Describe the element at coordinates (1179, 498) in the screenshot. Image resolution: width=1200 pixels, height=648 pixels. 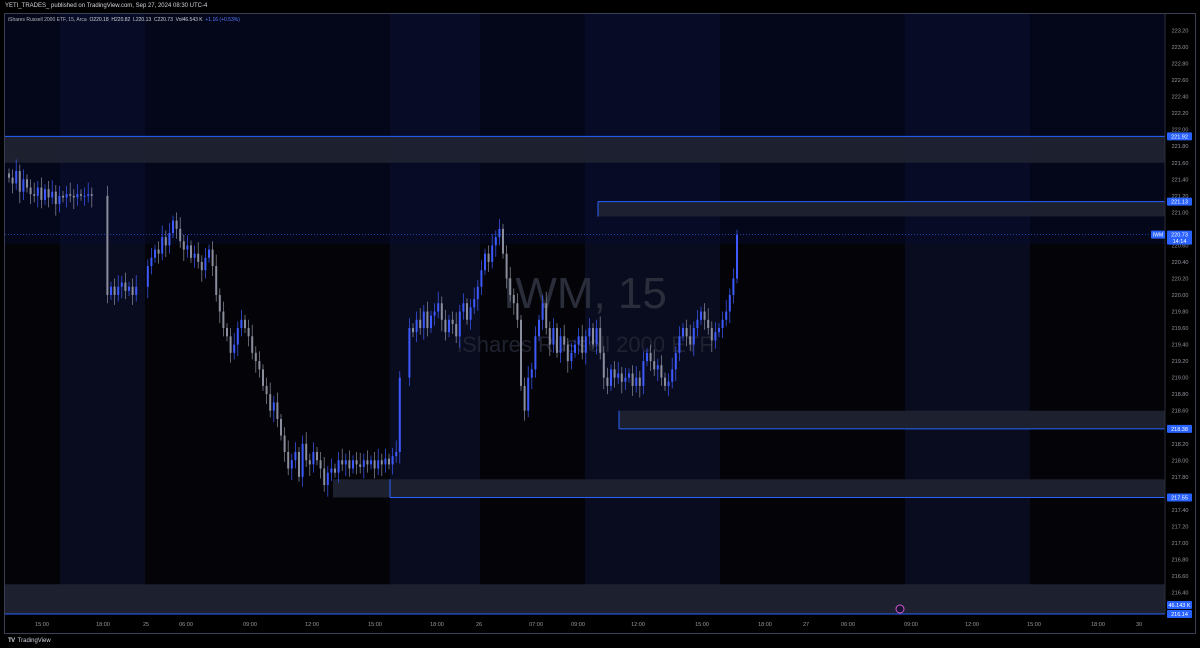
I see `price-label: 217.55` at that location.